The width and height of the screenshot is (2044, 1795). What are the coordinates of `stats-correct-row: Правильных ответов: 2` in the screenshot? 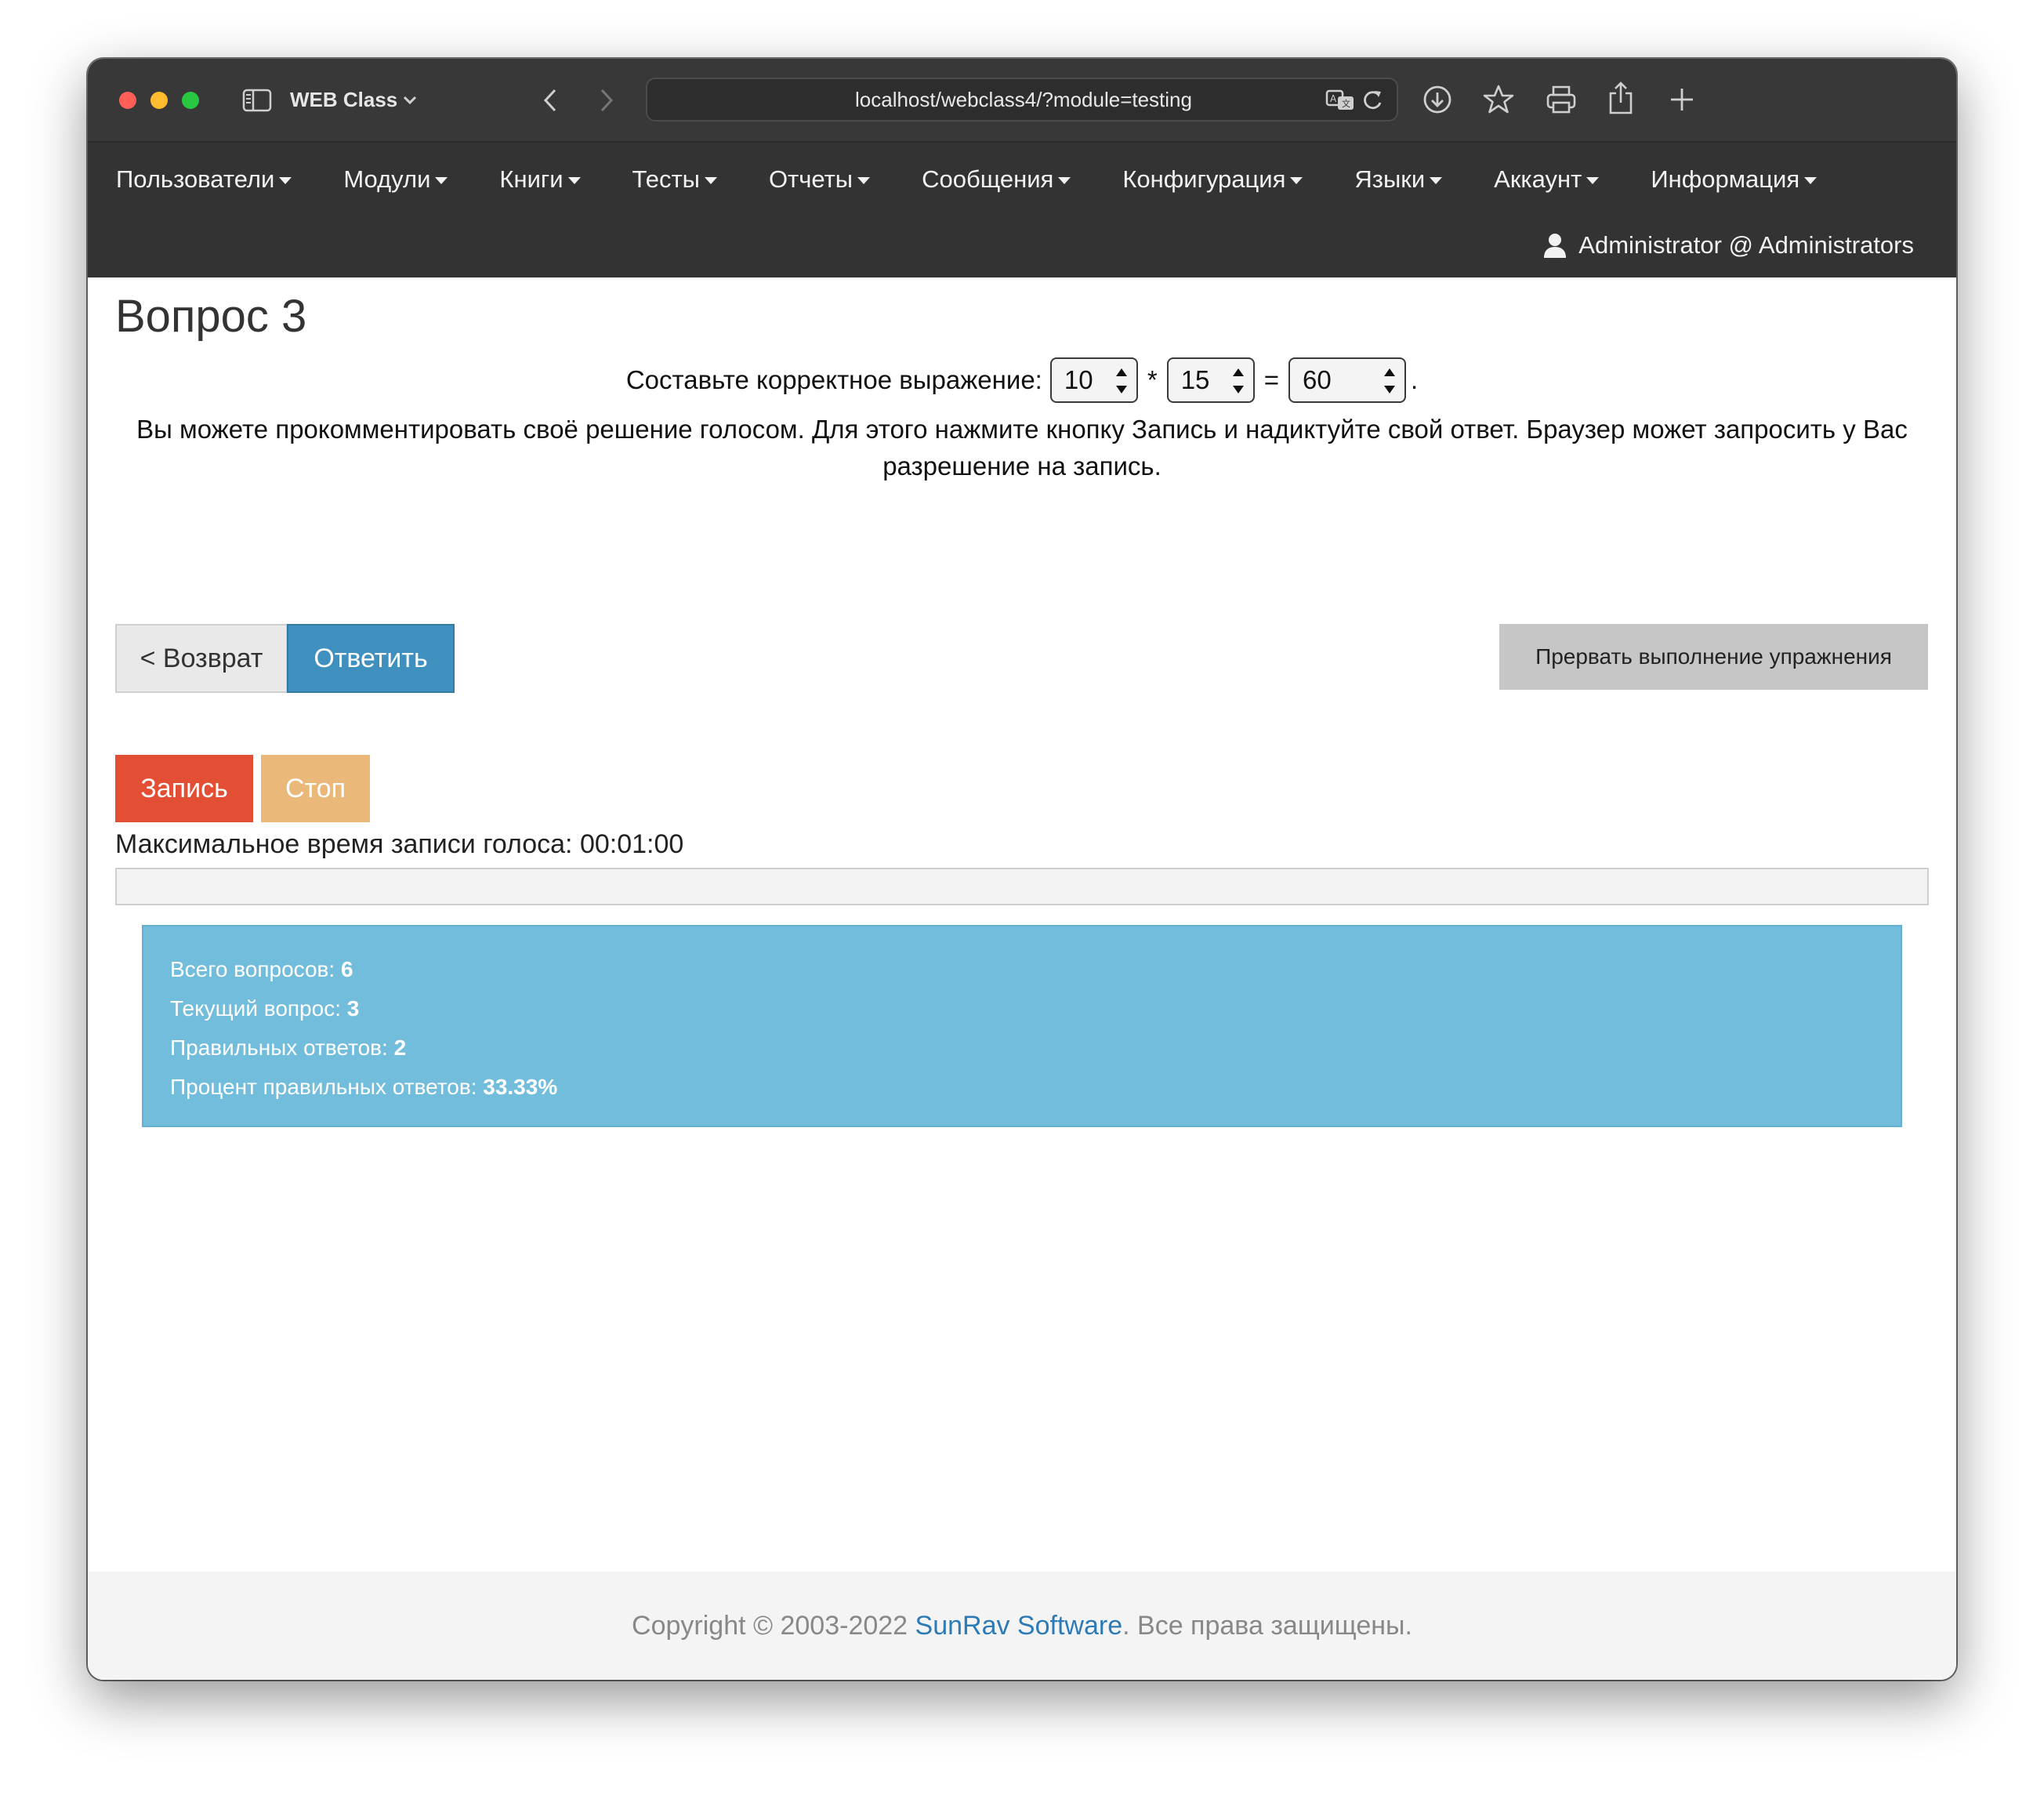 It's located at (1022, 1048).